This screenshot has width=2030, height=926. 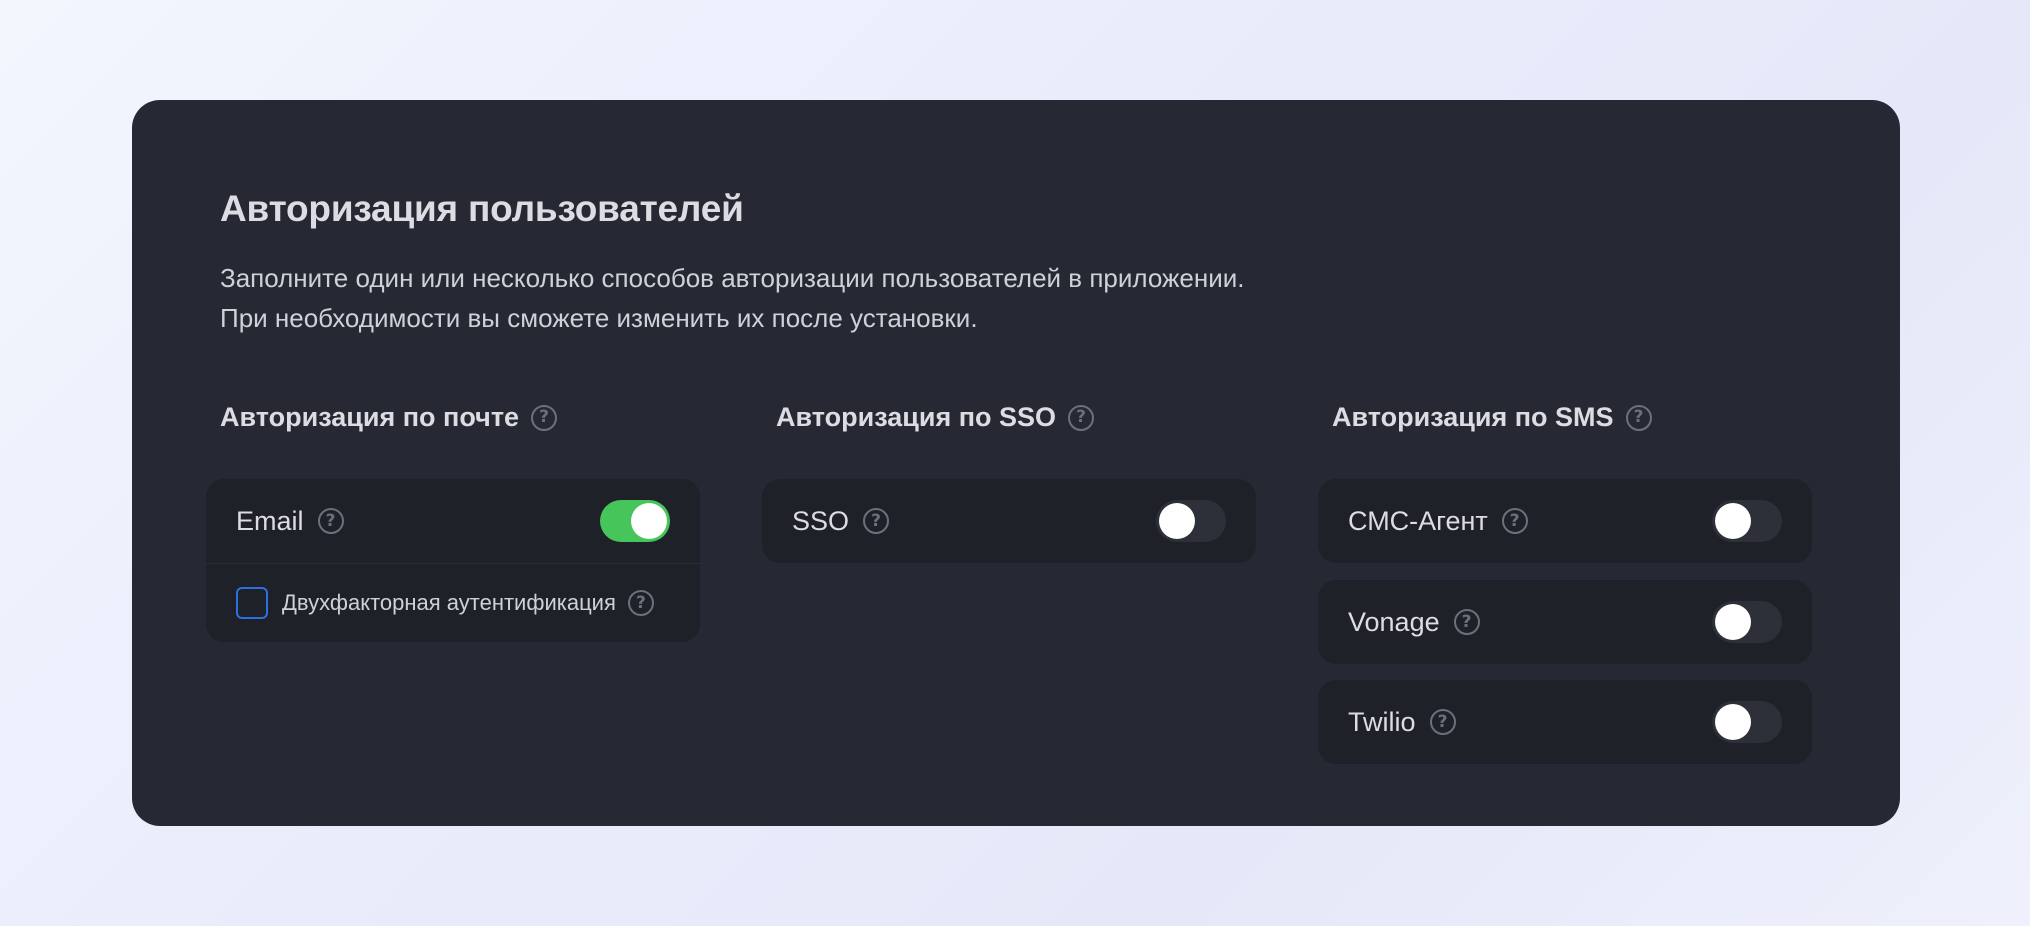 I want to click on sso-toggle, so click(x=1191, y=521).